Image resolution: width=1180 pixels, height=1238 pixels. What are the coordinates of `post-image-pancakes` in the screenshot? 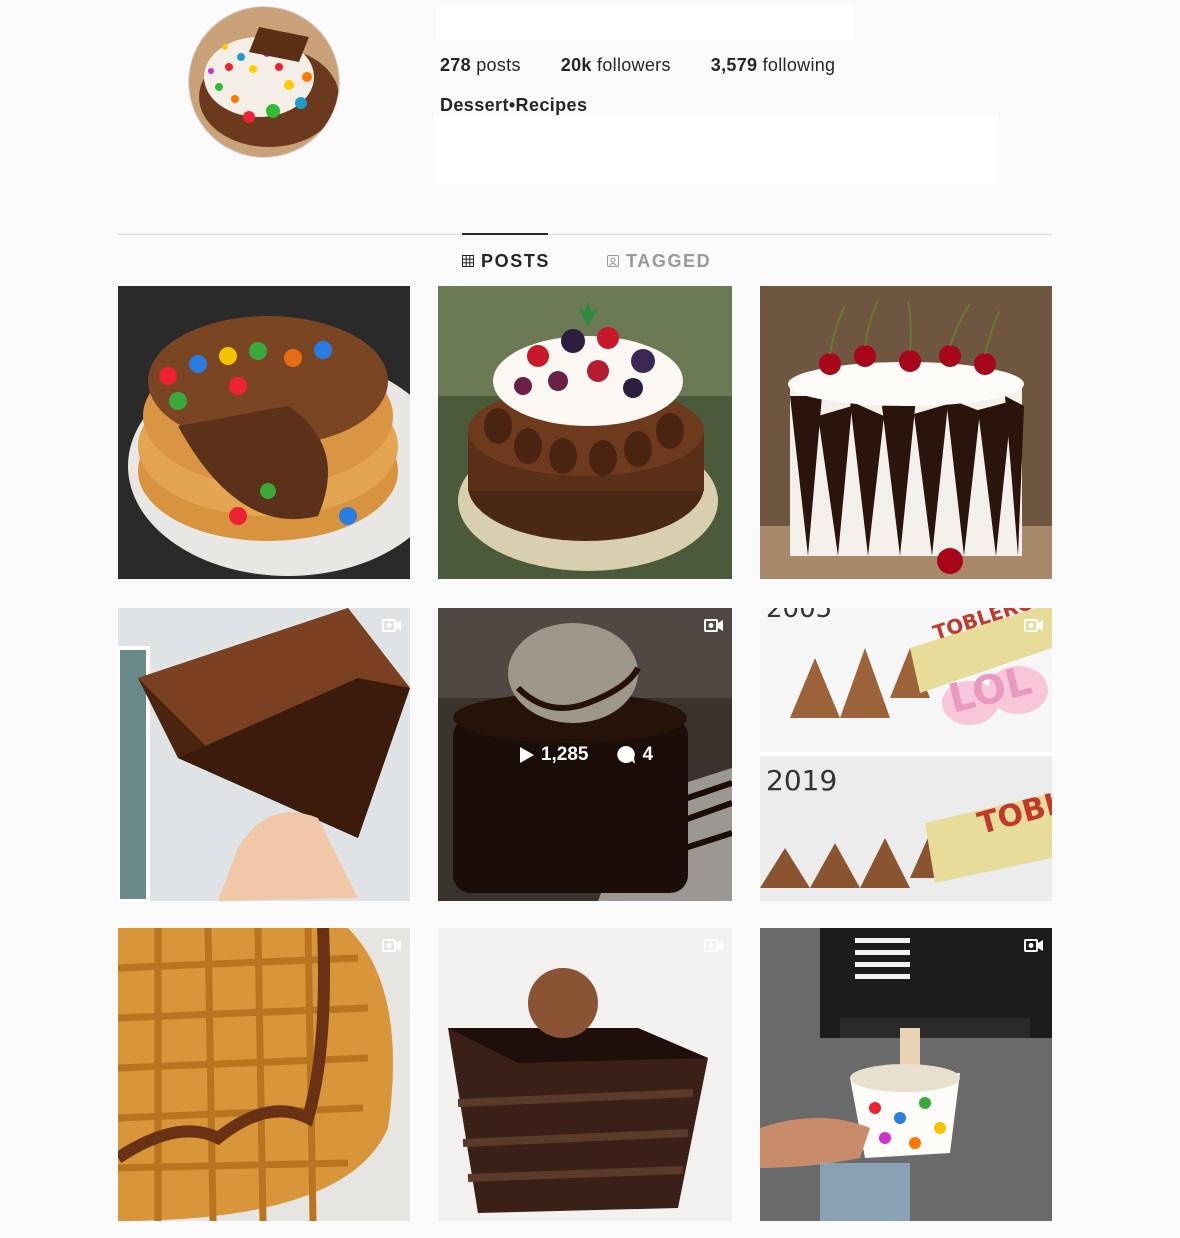 It's located at (264, 432).